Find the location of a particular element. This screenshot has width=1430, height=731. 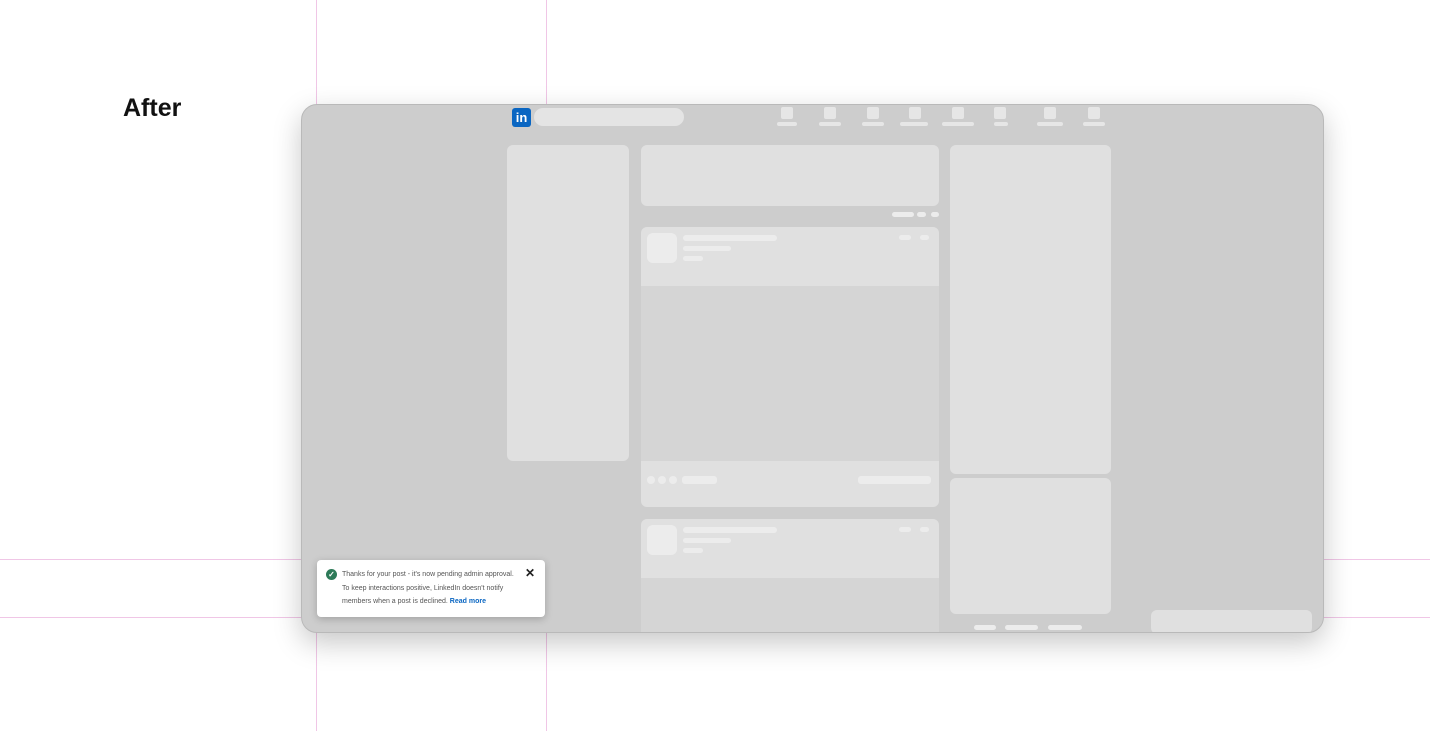

nav-icon-notifications is located at coordinates (958, 113).